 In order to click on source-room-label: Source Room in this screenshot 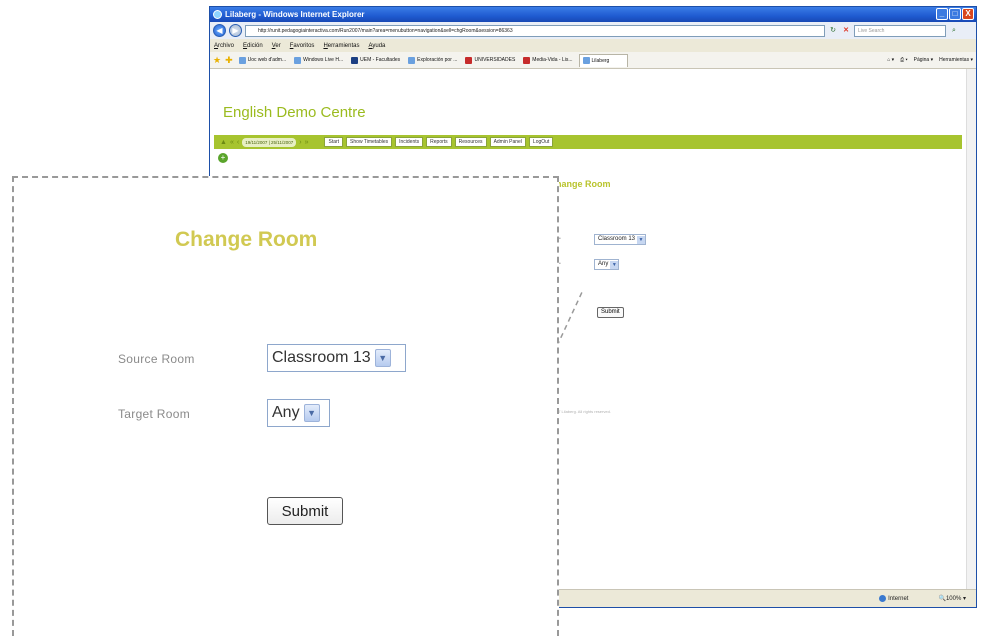, I will do `click(156, 359)`.